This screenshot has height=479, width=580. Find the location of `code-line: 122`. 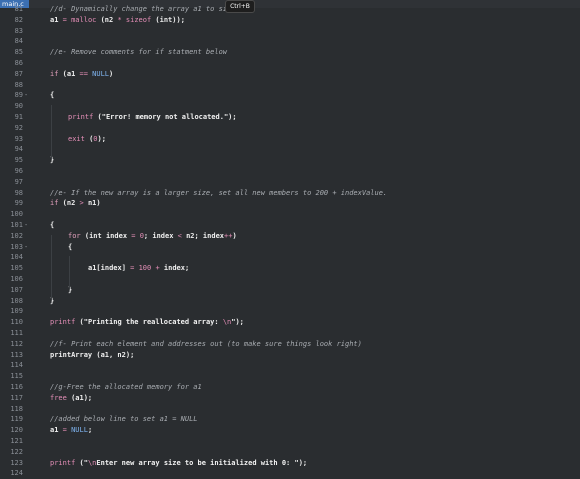

code-line: 122 is located at coordinates (290, 452).